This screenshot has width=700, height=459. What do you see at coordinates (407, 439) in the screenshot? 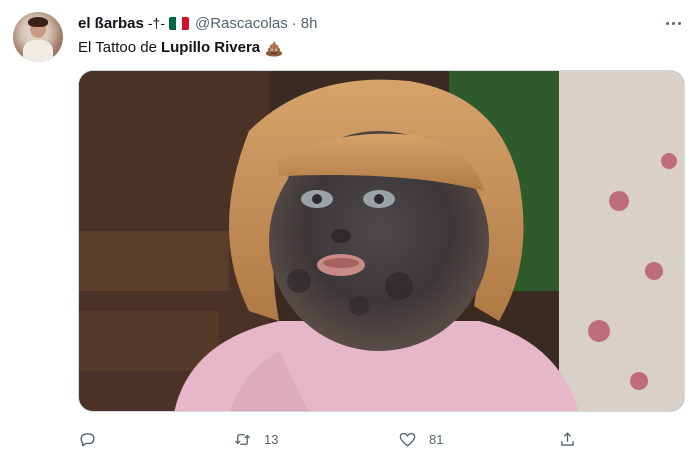
I see `heart-icon` at bounding box center [407, 439].